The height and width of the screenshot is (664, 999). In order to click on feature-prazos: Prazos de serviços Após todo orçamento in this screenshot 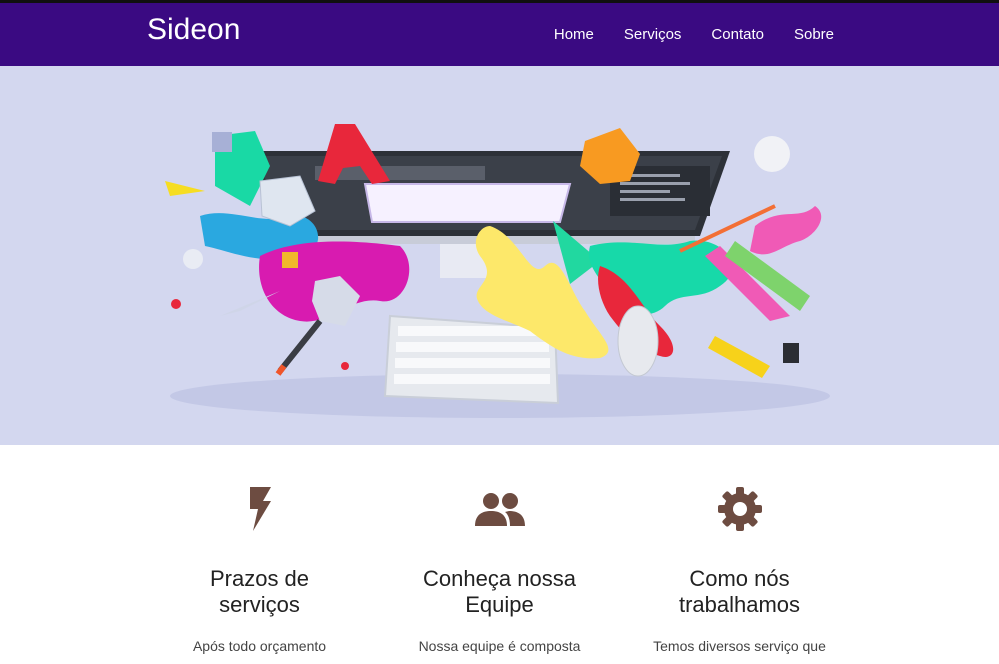, I will do `click(260, 570)`.